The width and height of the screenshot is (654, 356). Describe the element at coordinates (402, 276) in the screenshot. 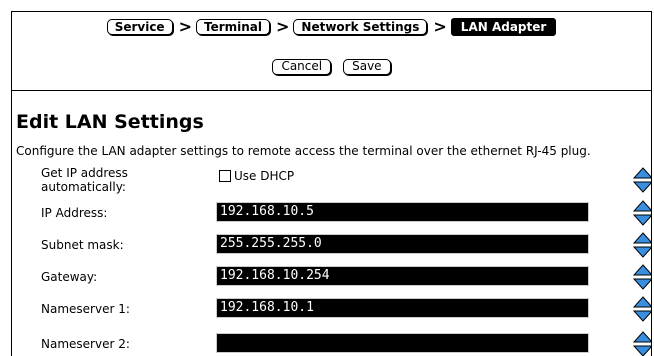

I see `gateway-input: 192.168.10.254` at that location.